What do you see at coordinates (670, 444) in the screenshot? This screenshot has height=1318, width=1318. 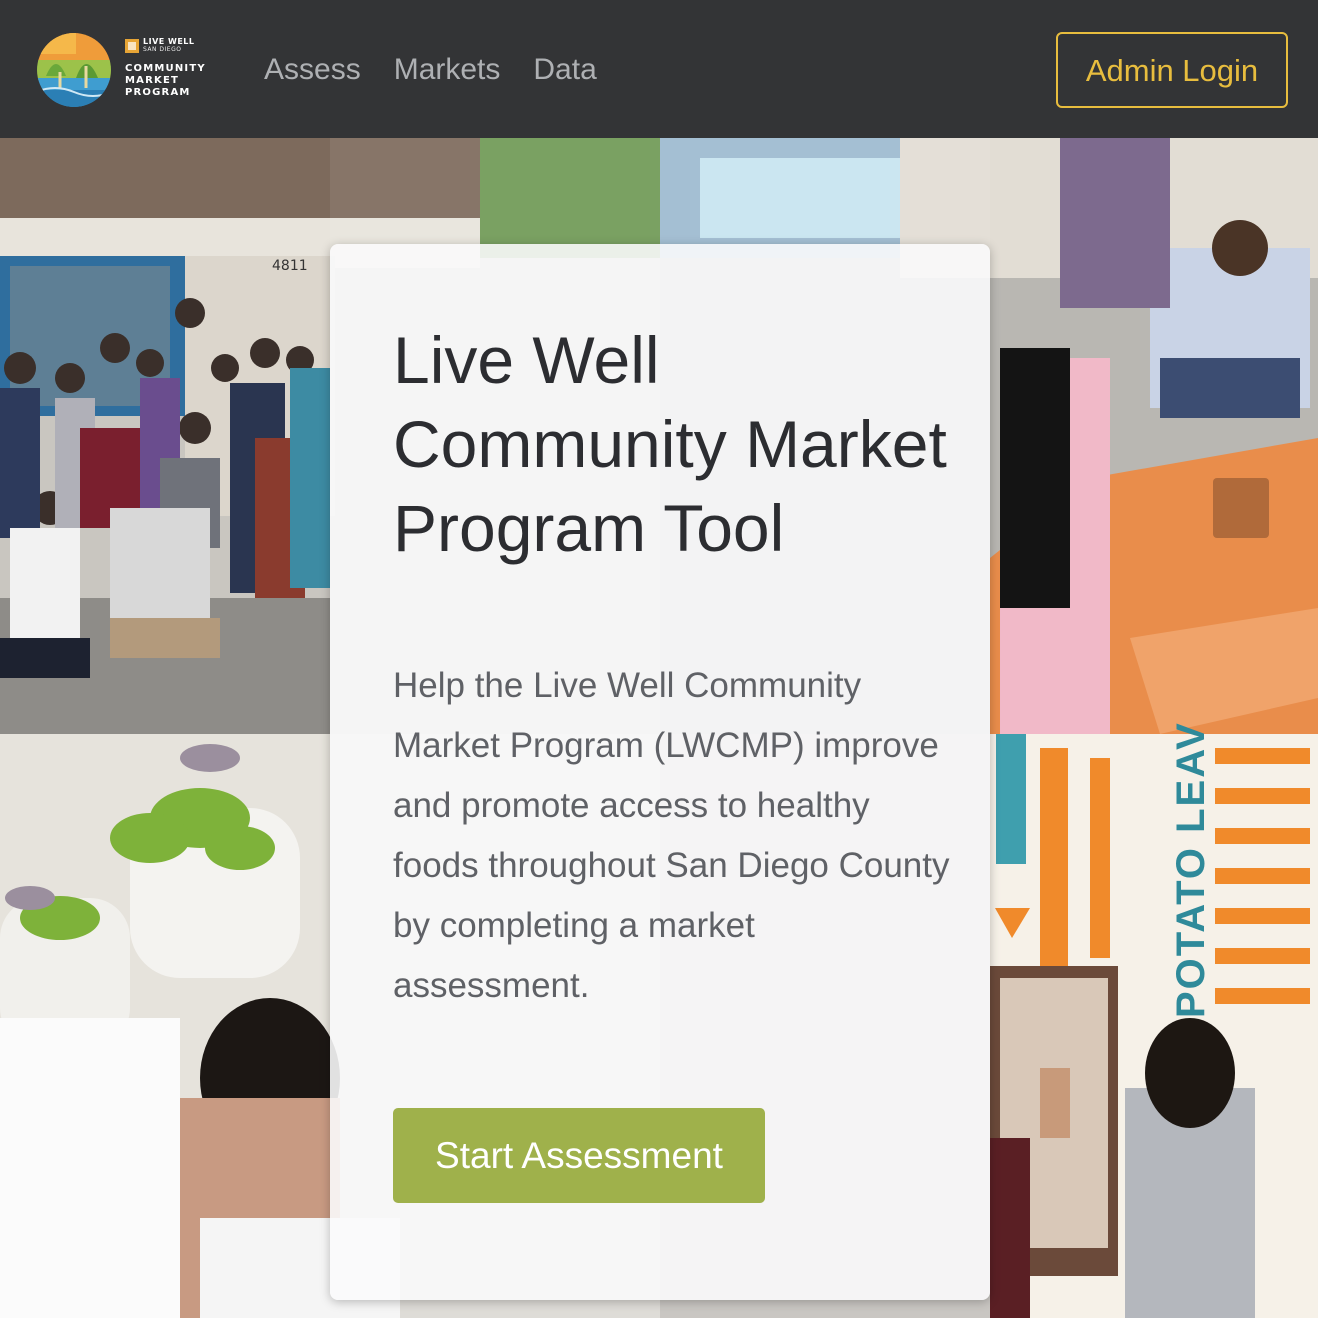 I see `hero-title: Live Well Community Market Program Tool` at bounding box center [670, 444].